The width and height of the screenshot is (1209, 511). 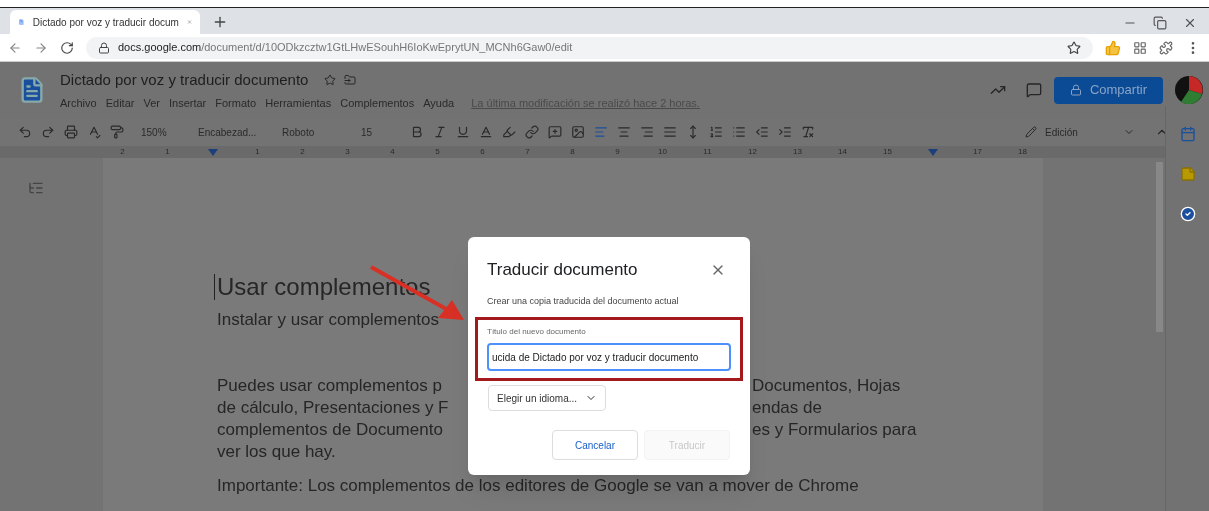 What do you see at coordinates (887, 152) in the screenshot?
I see `ruler-number: 15` at bounding box center [887, 152].